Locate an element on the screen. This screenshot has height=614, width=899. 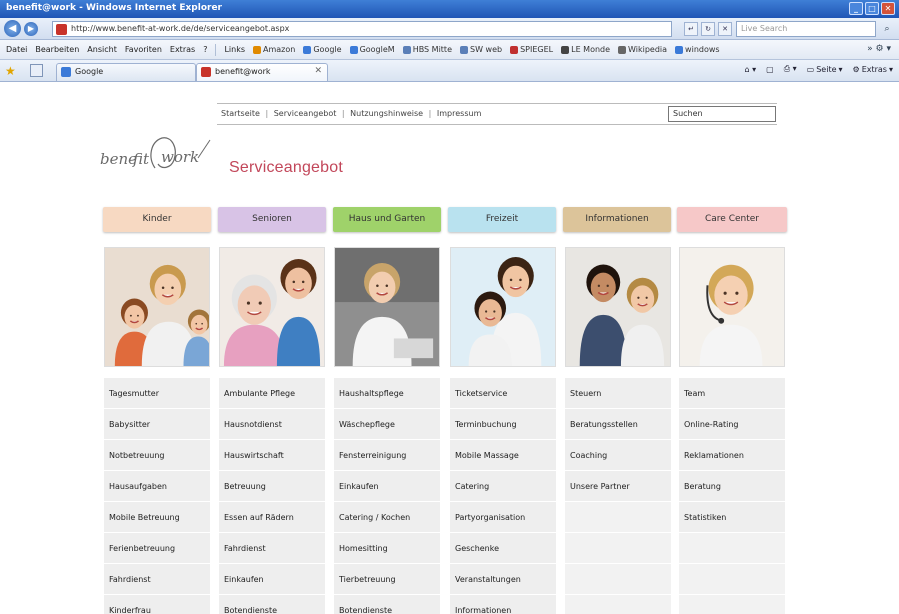
site-search-input: Suchen is located at coordinates (722, 114).